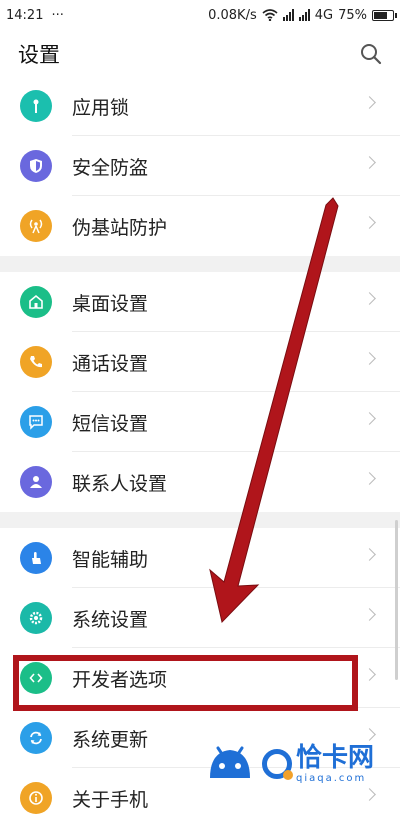 Image resolution: width=400 pixels, height=828 pixels. I want to click on code-icon, so click(36, 678).